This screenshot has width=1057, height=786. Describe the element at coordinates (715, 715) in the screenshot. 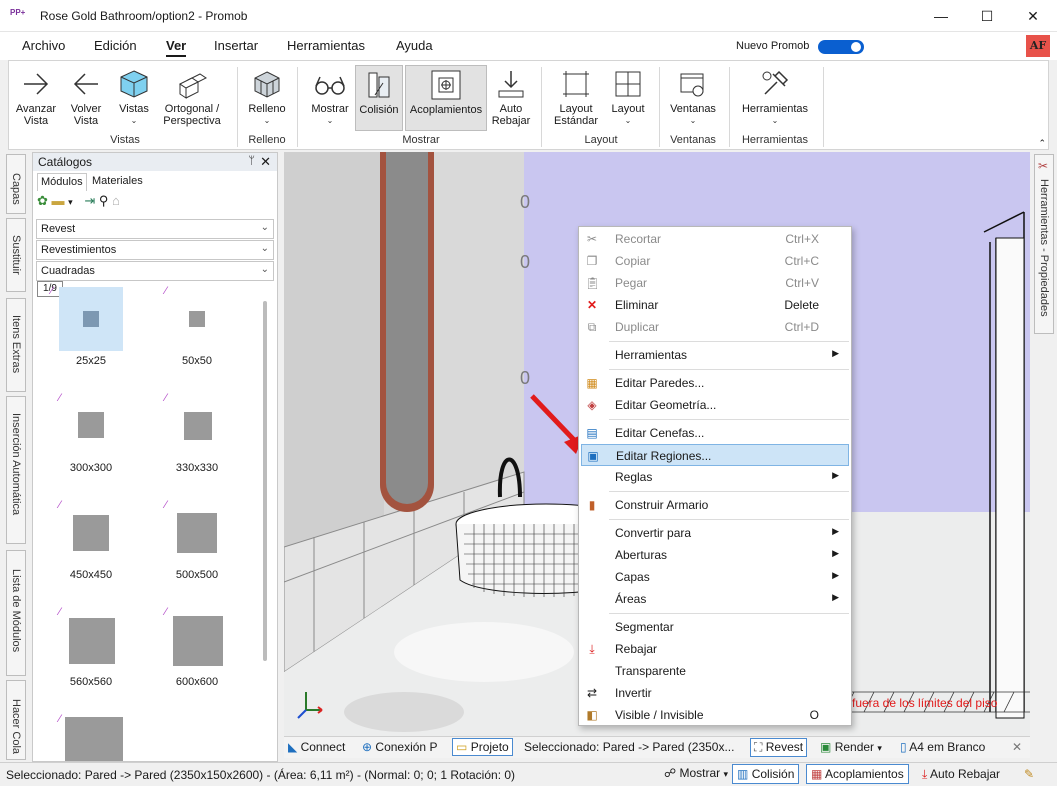

I see `menu-visible-invisible: ◧ Visible / Invisible O` at that location.